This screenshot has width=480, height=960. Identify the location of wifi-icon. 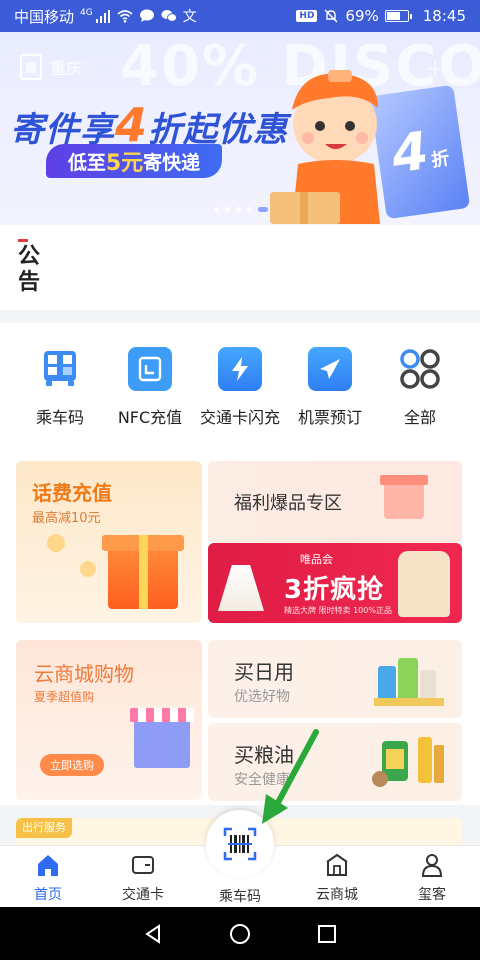
(125, 16).